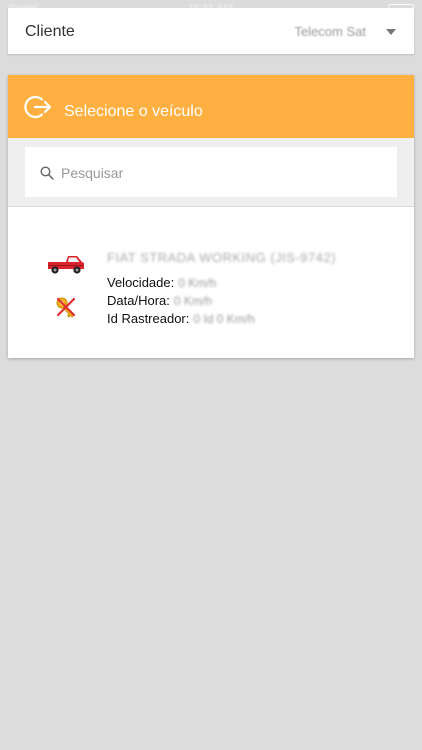  I want to click on card-title: Selecione o veículo, so click(133, 111).